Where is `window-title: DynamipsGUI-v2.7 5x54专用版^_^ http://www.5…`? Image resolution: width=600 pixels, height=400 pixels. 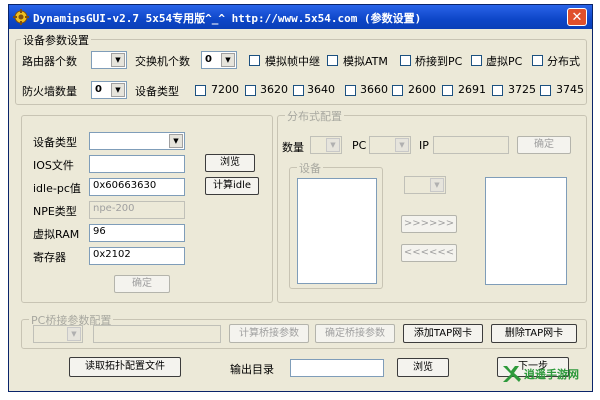
window-title: DynamipsGUI-v2.7 5x54专用版^_^ http://www.5… is located at coordinates (227, 18).